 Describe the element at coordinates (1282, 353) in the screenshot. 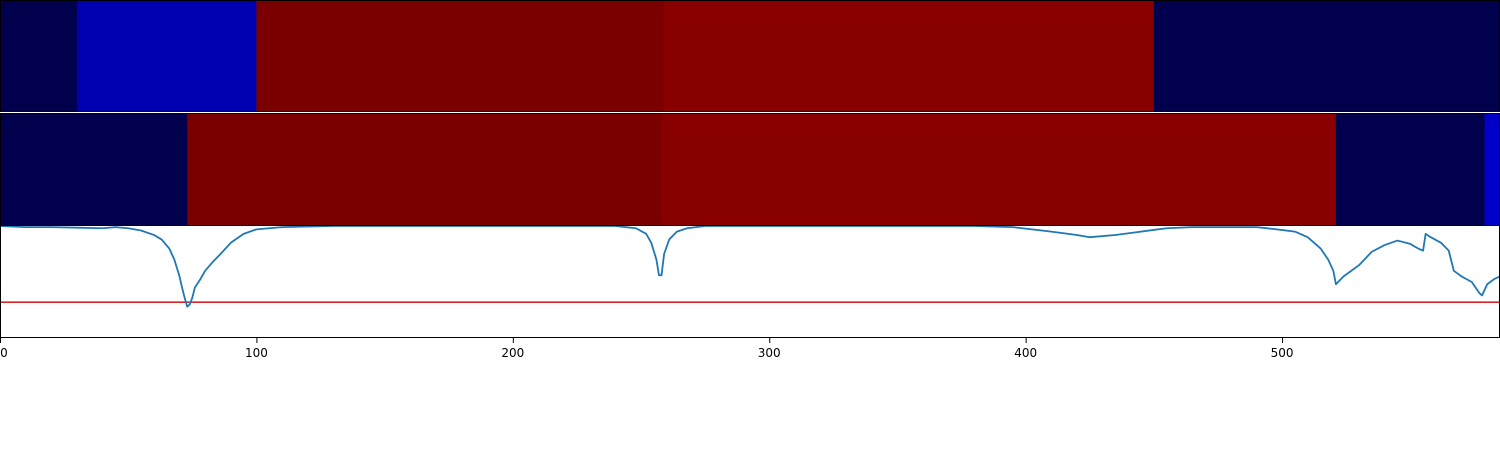

I see `x-tick-label-5: 500` at that location.